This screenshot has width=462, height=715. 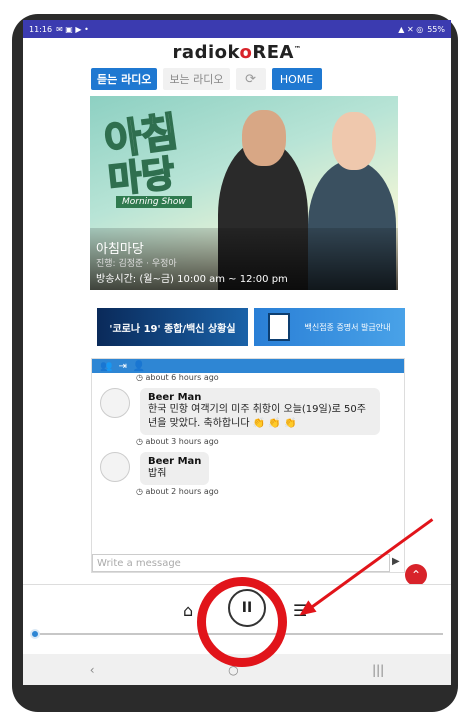 What do you see at coordinates (92, 670) in the screenshot?
I see `back-icon: ‹` at bounding box center [92, 670].